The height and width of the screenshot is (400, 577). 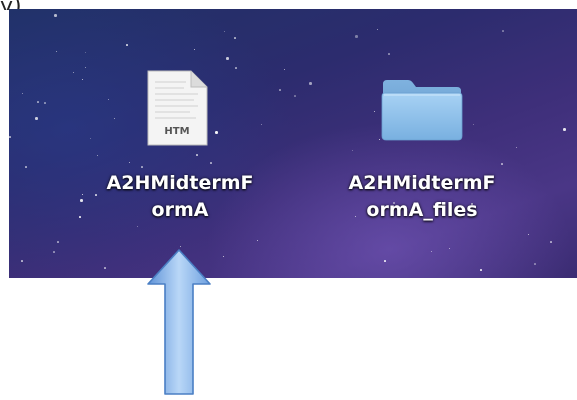 What do you see at coordinates (179, 322) in the screenshot?
I see `arrow-up-icon` at bounding box center [179, 322].